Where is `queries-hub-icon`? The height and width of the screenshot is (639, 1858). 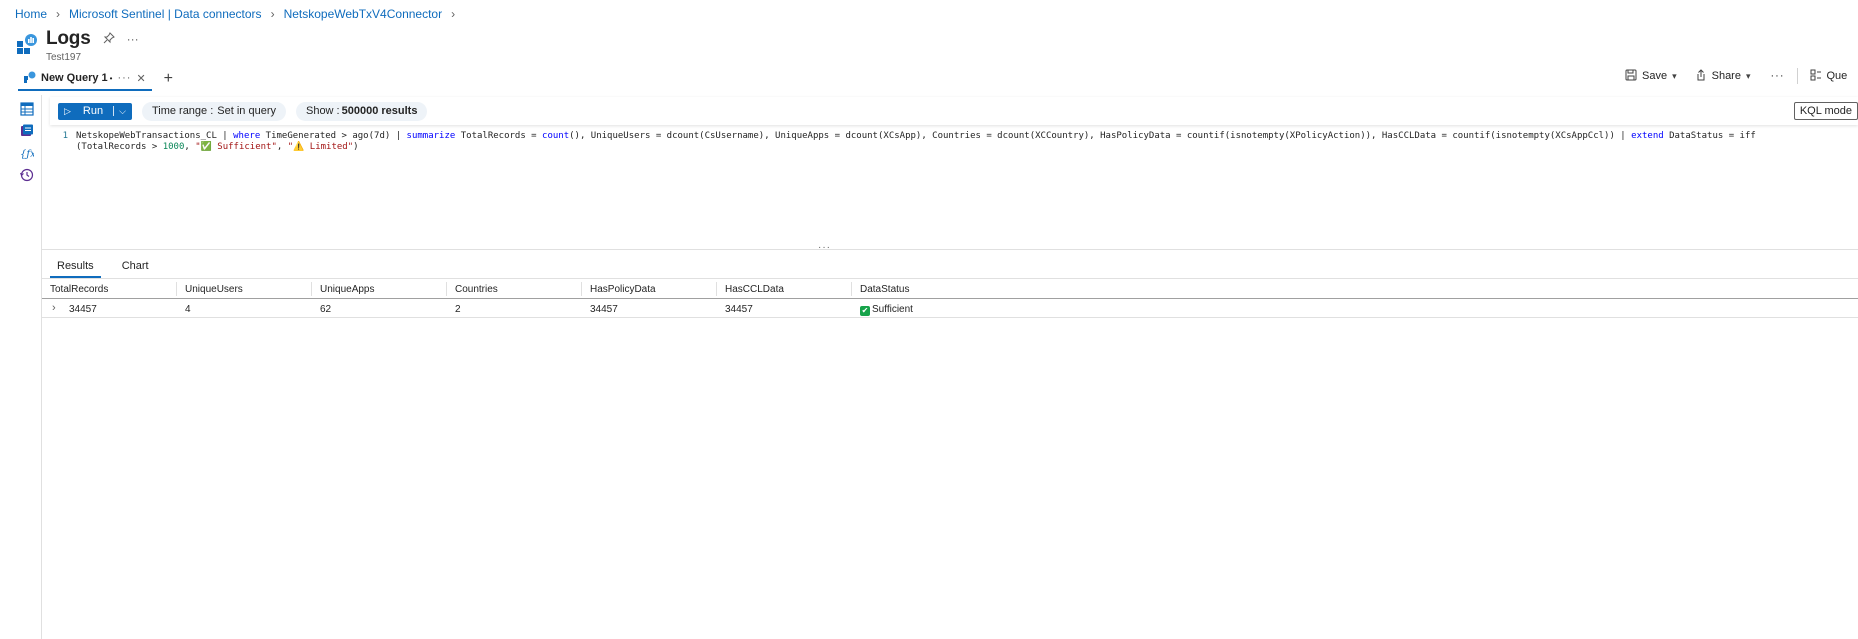
queries-hub-icon is located at coordinates (28, 132).